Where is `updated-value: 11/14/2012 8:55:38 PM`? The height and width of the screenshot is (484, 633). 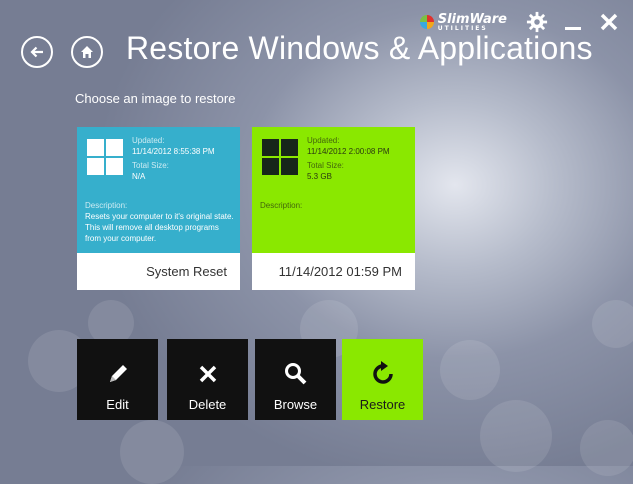
updated-value: 11/14/2012 8:55:38 PM is located at coordinates (173, 151).